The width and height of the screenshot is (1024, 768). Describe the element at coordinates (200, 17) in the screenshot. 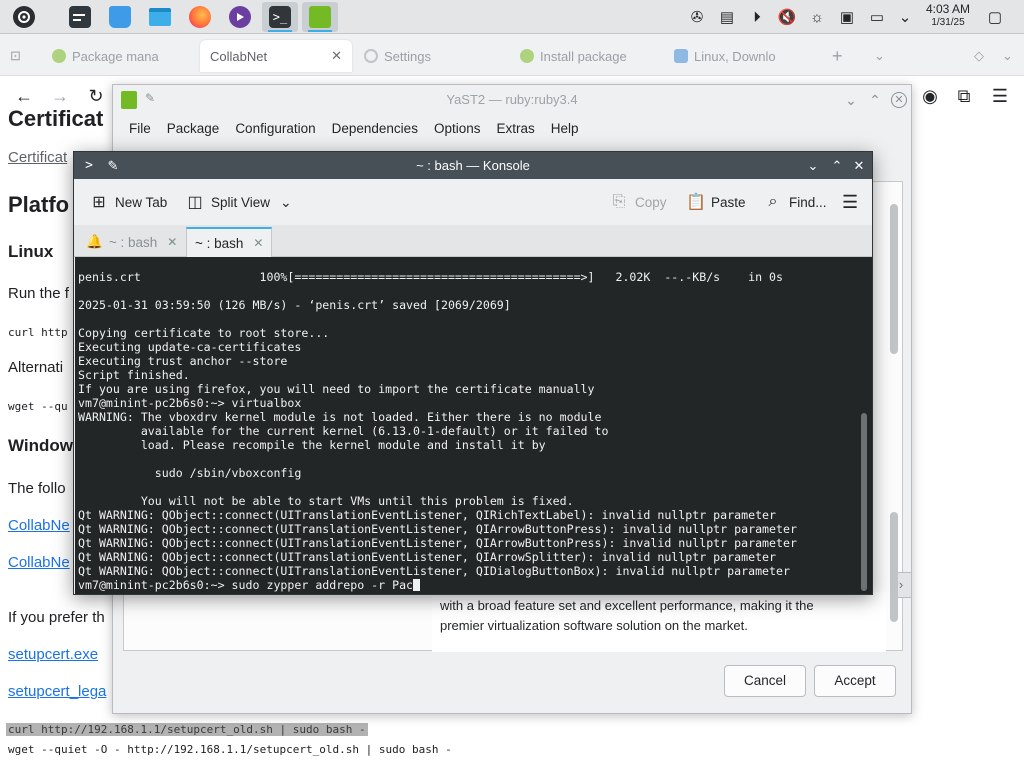

I see `taskbar-firefox-button` at that location.